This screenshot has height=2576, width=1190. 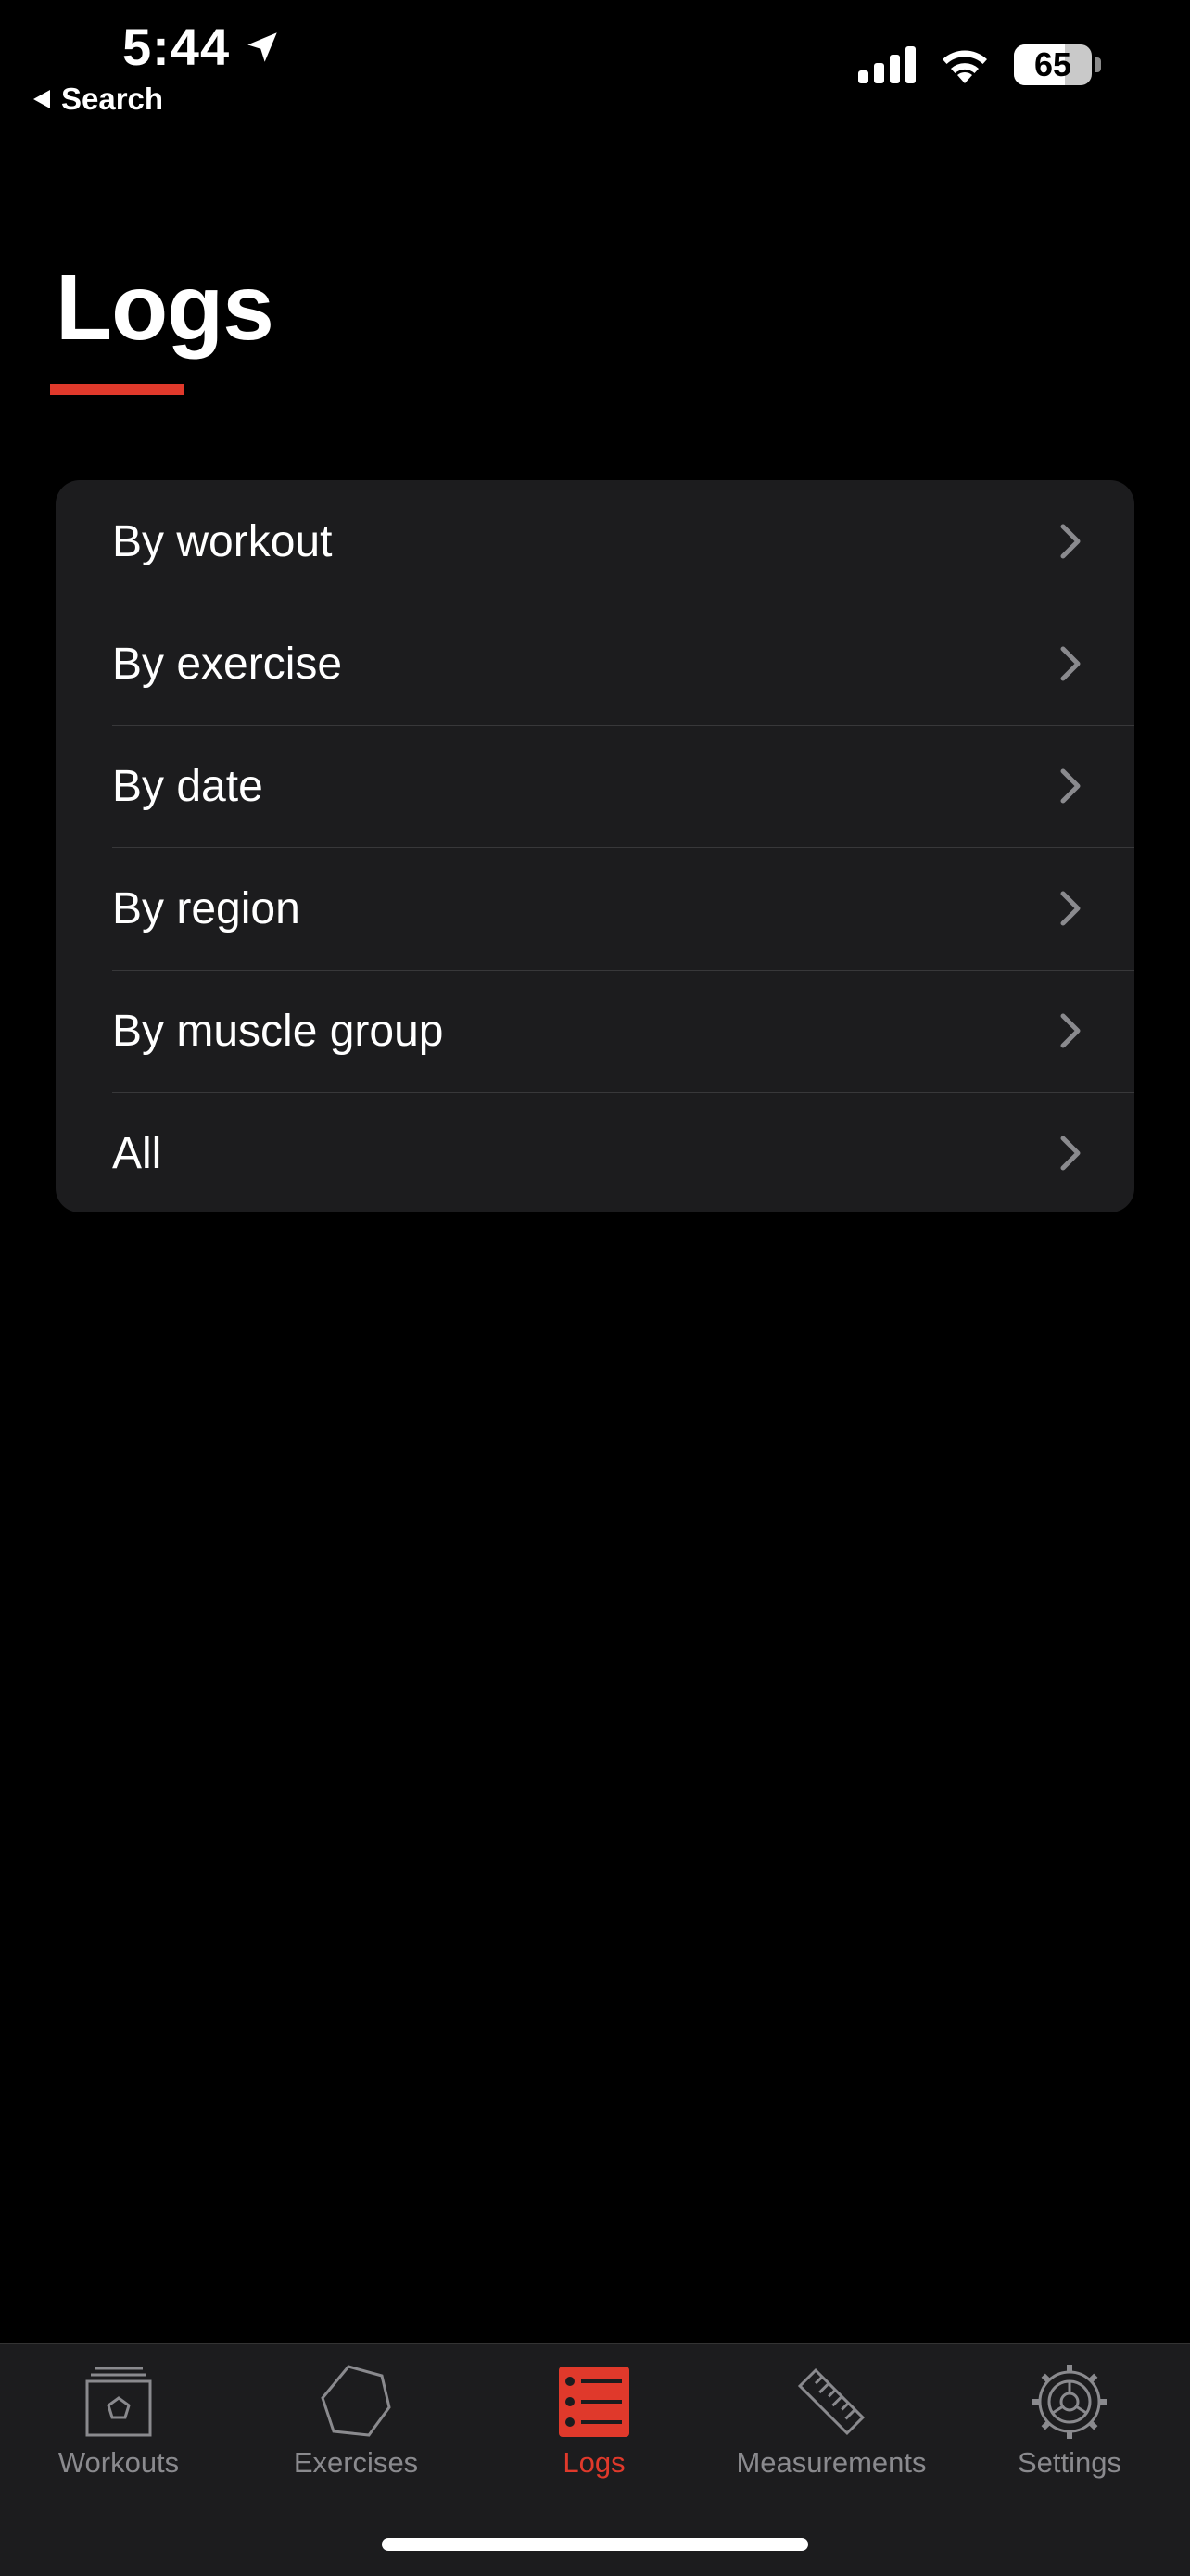 I want to click on gear-icon, so click(x=1069, y=2402).